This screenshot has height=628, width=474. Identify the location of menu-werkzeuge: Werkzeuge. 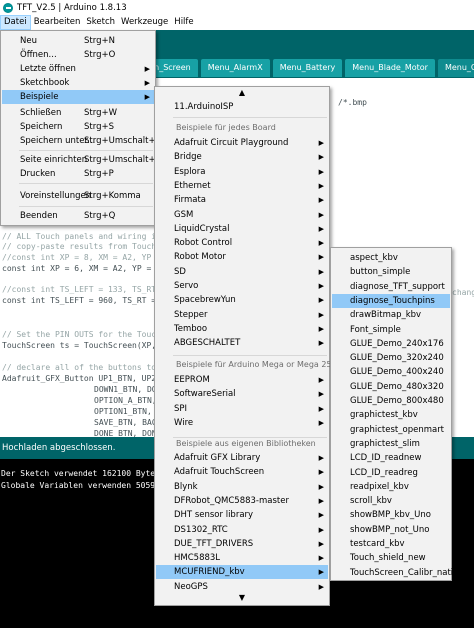
(144, 22).